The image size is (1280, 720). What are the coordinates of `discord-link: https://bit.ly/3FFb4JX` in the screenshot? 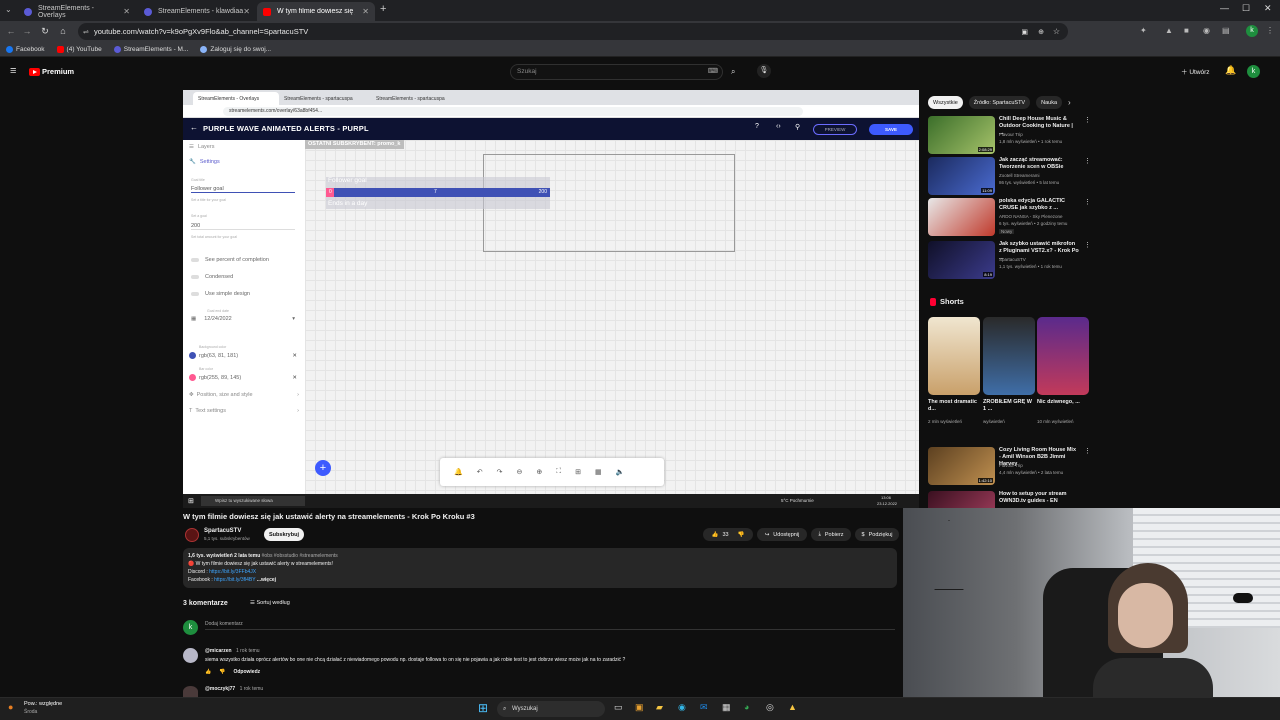 It's located at (232, 572).